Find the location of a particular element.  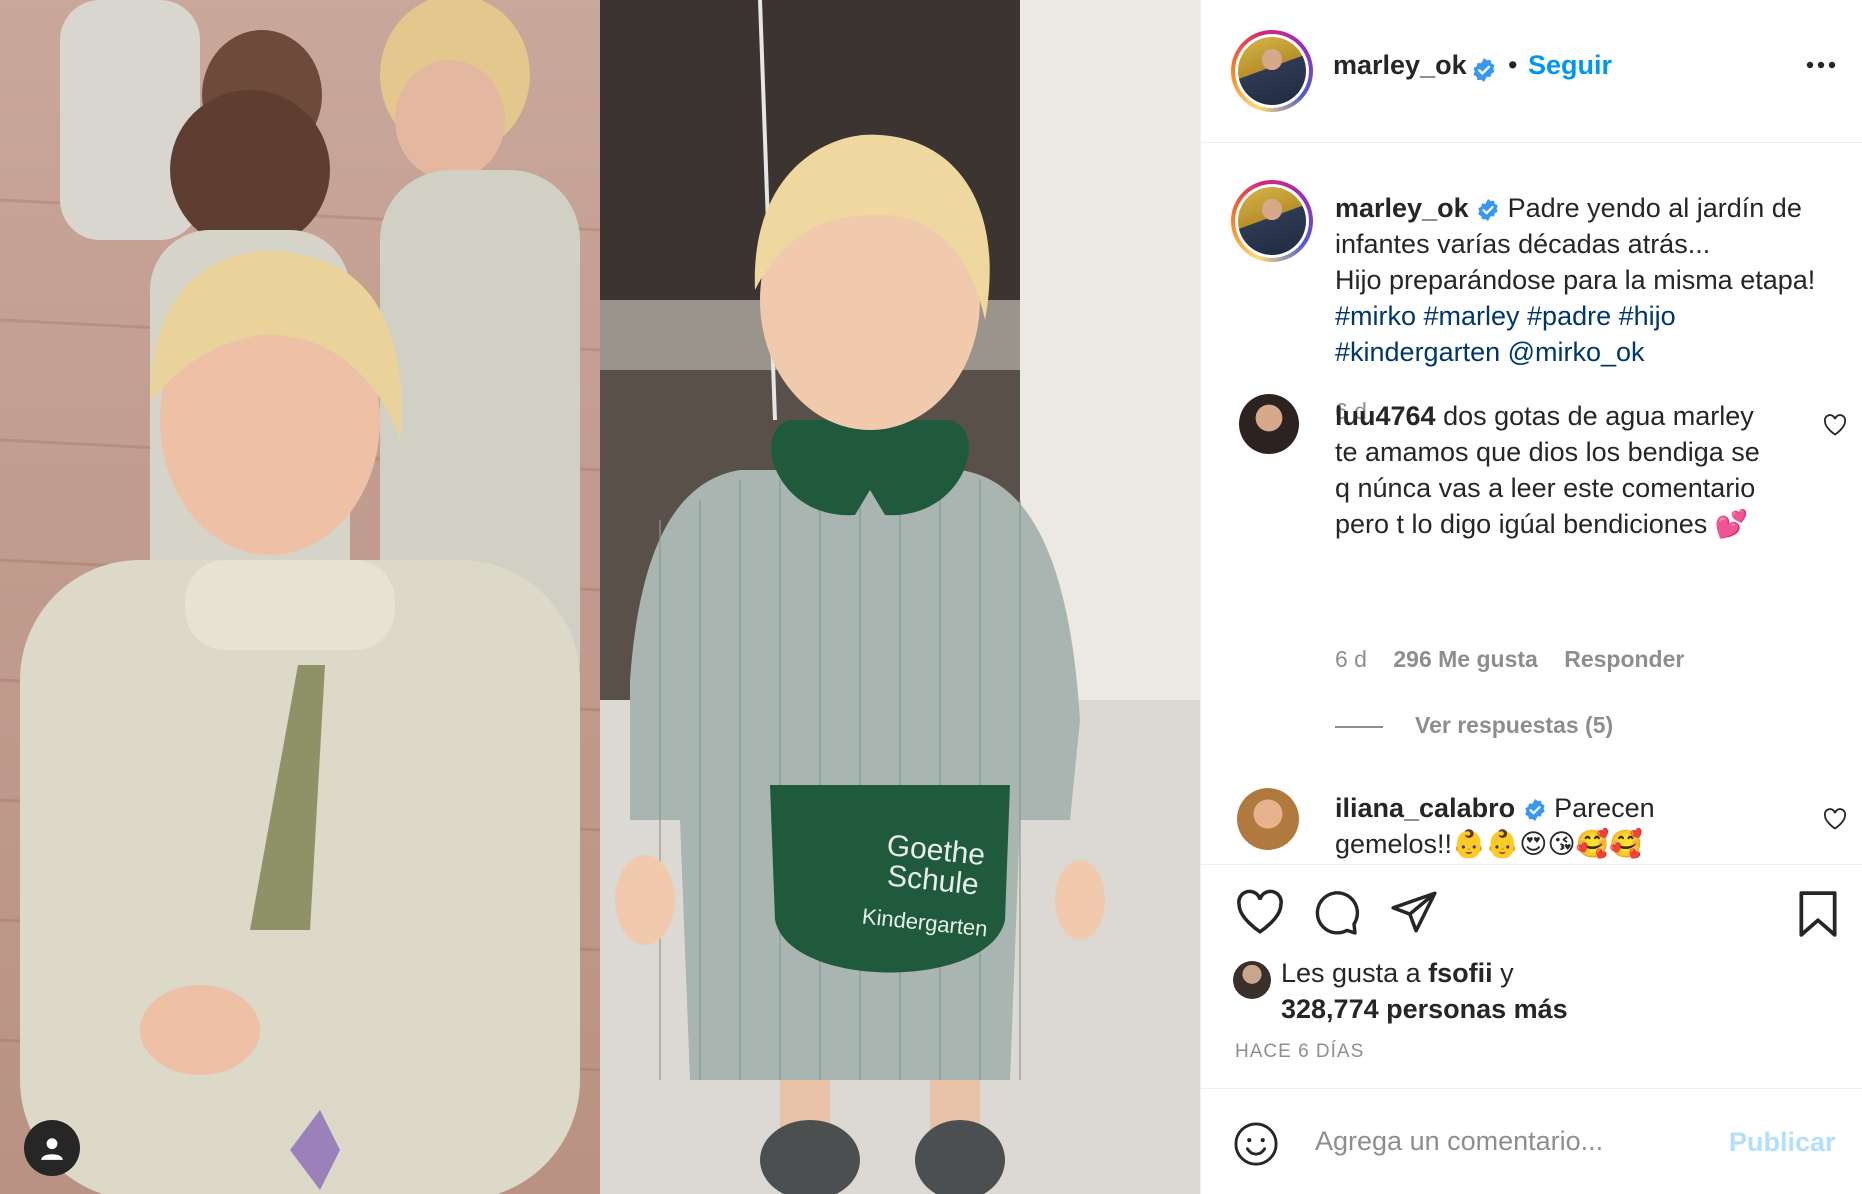

caption-line-1: Padre yendo al jardín de is located at coordinates (1654, 208).